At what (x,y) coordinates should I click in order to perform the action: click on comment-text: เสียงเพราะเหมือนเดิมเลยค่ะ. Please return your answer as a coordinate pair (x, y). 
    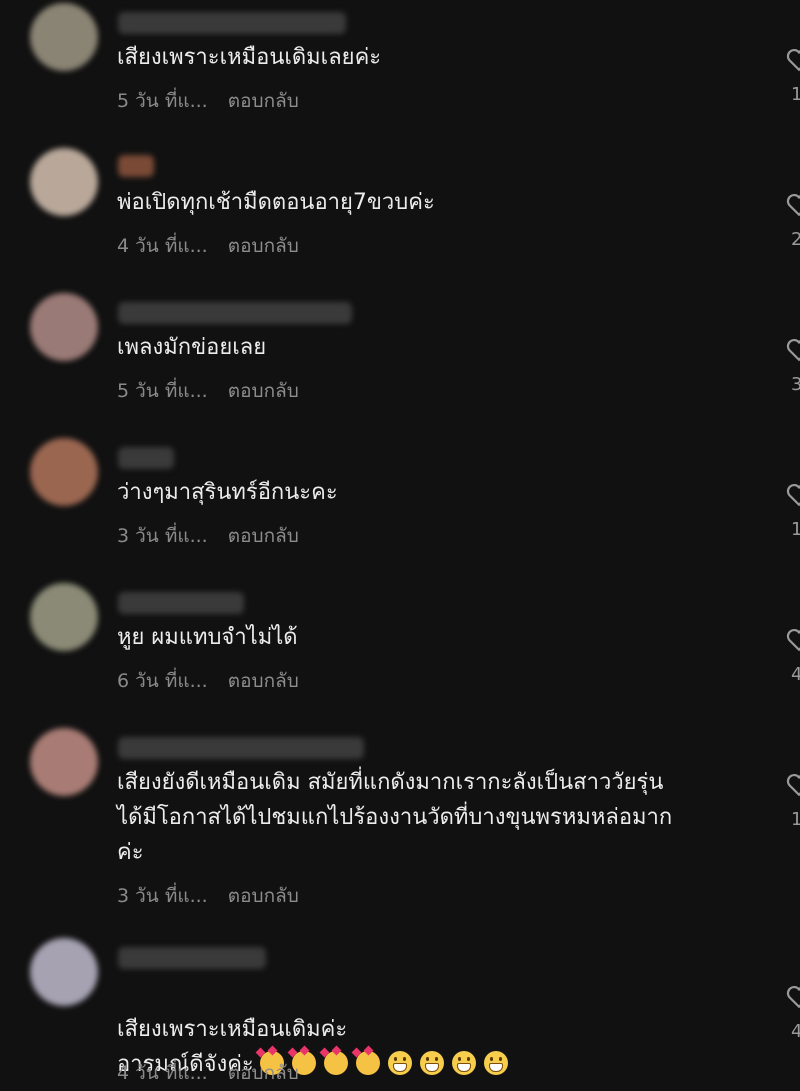
    Looking at the image, I should click on (249, 57).